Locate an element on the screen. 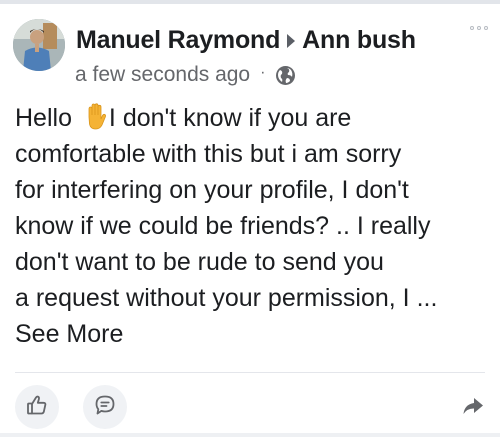  raised-hand-icon is located at coordinates (95, 116).